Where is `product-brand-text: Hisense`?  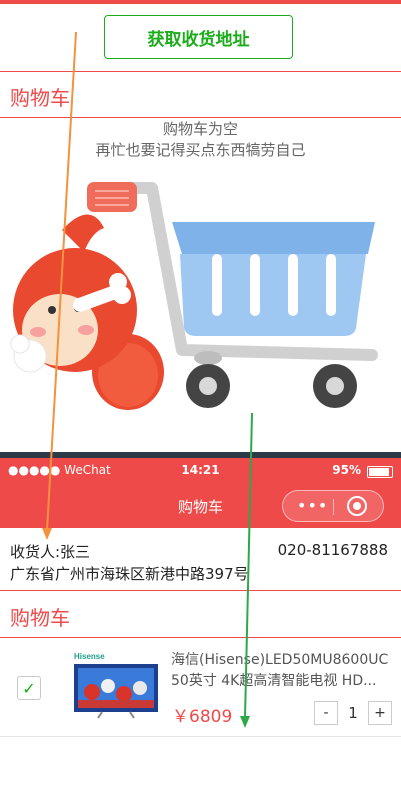 product-brand-text: Hisense is located at coordinates (89, 656).